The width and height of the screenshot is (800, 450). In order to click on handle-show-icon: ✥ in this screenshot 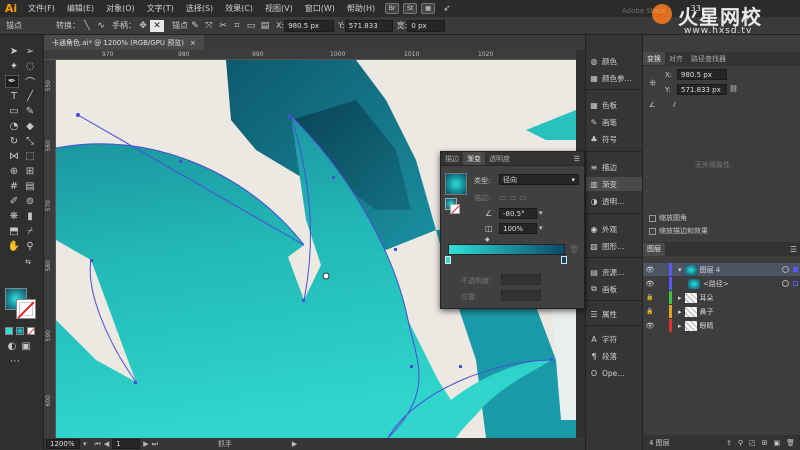, I will do `click(143, 26)`.